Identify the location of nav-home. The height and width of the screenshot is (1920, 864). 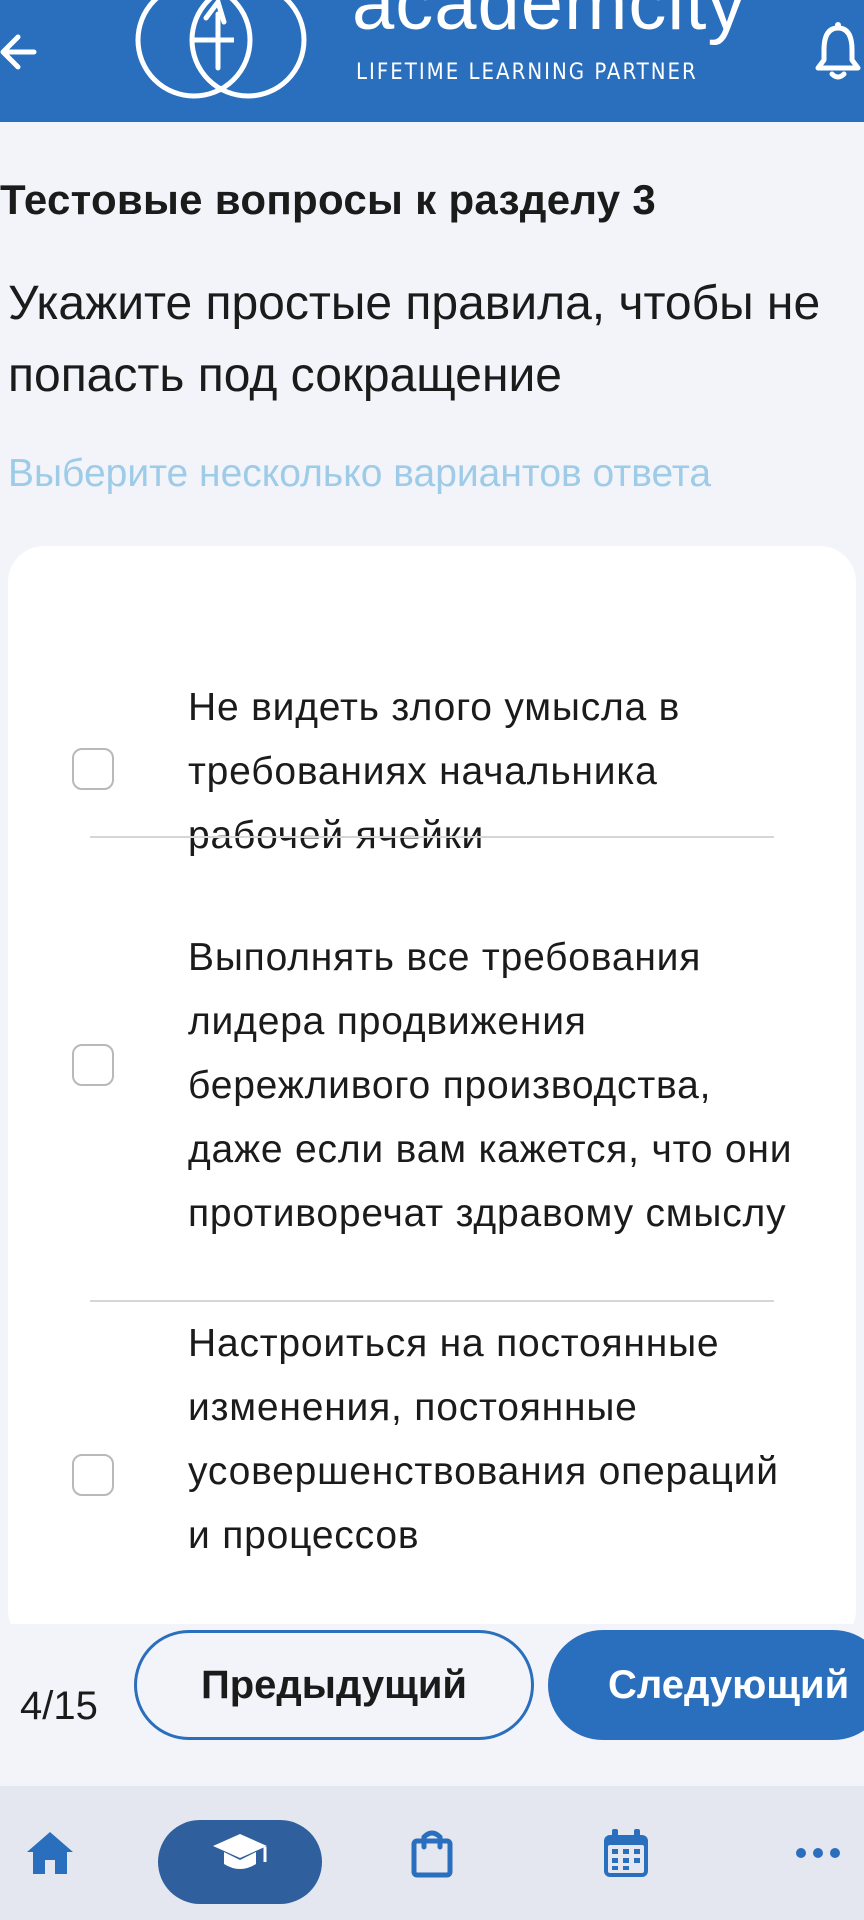
(50, 1853).